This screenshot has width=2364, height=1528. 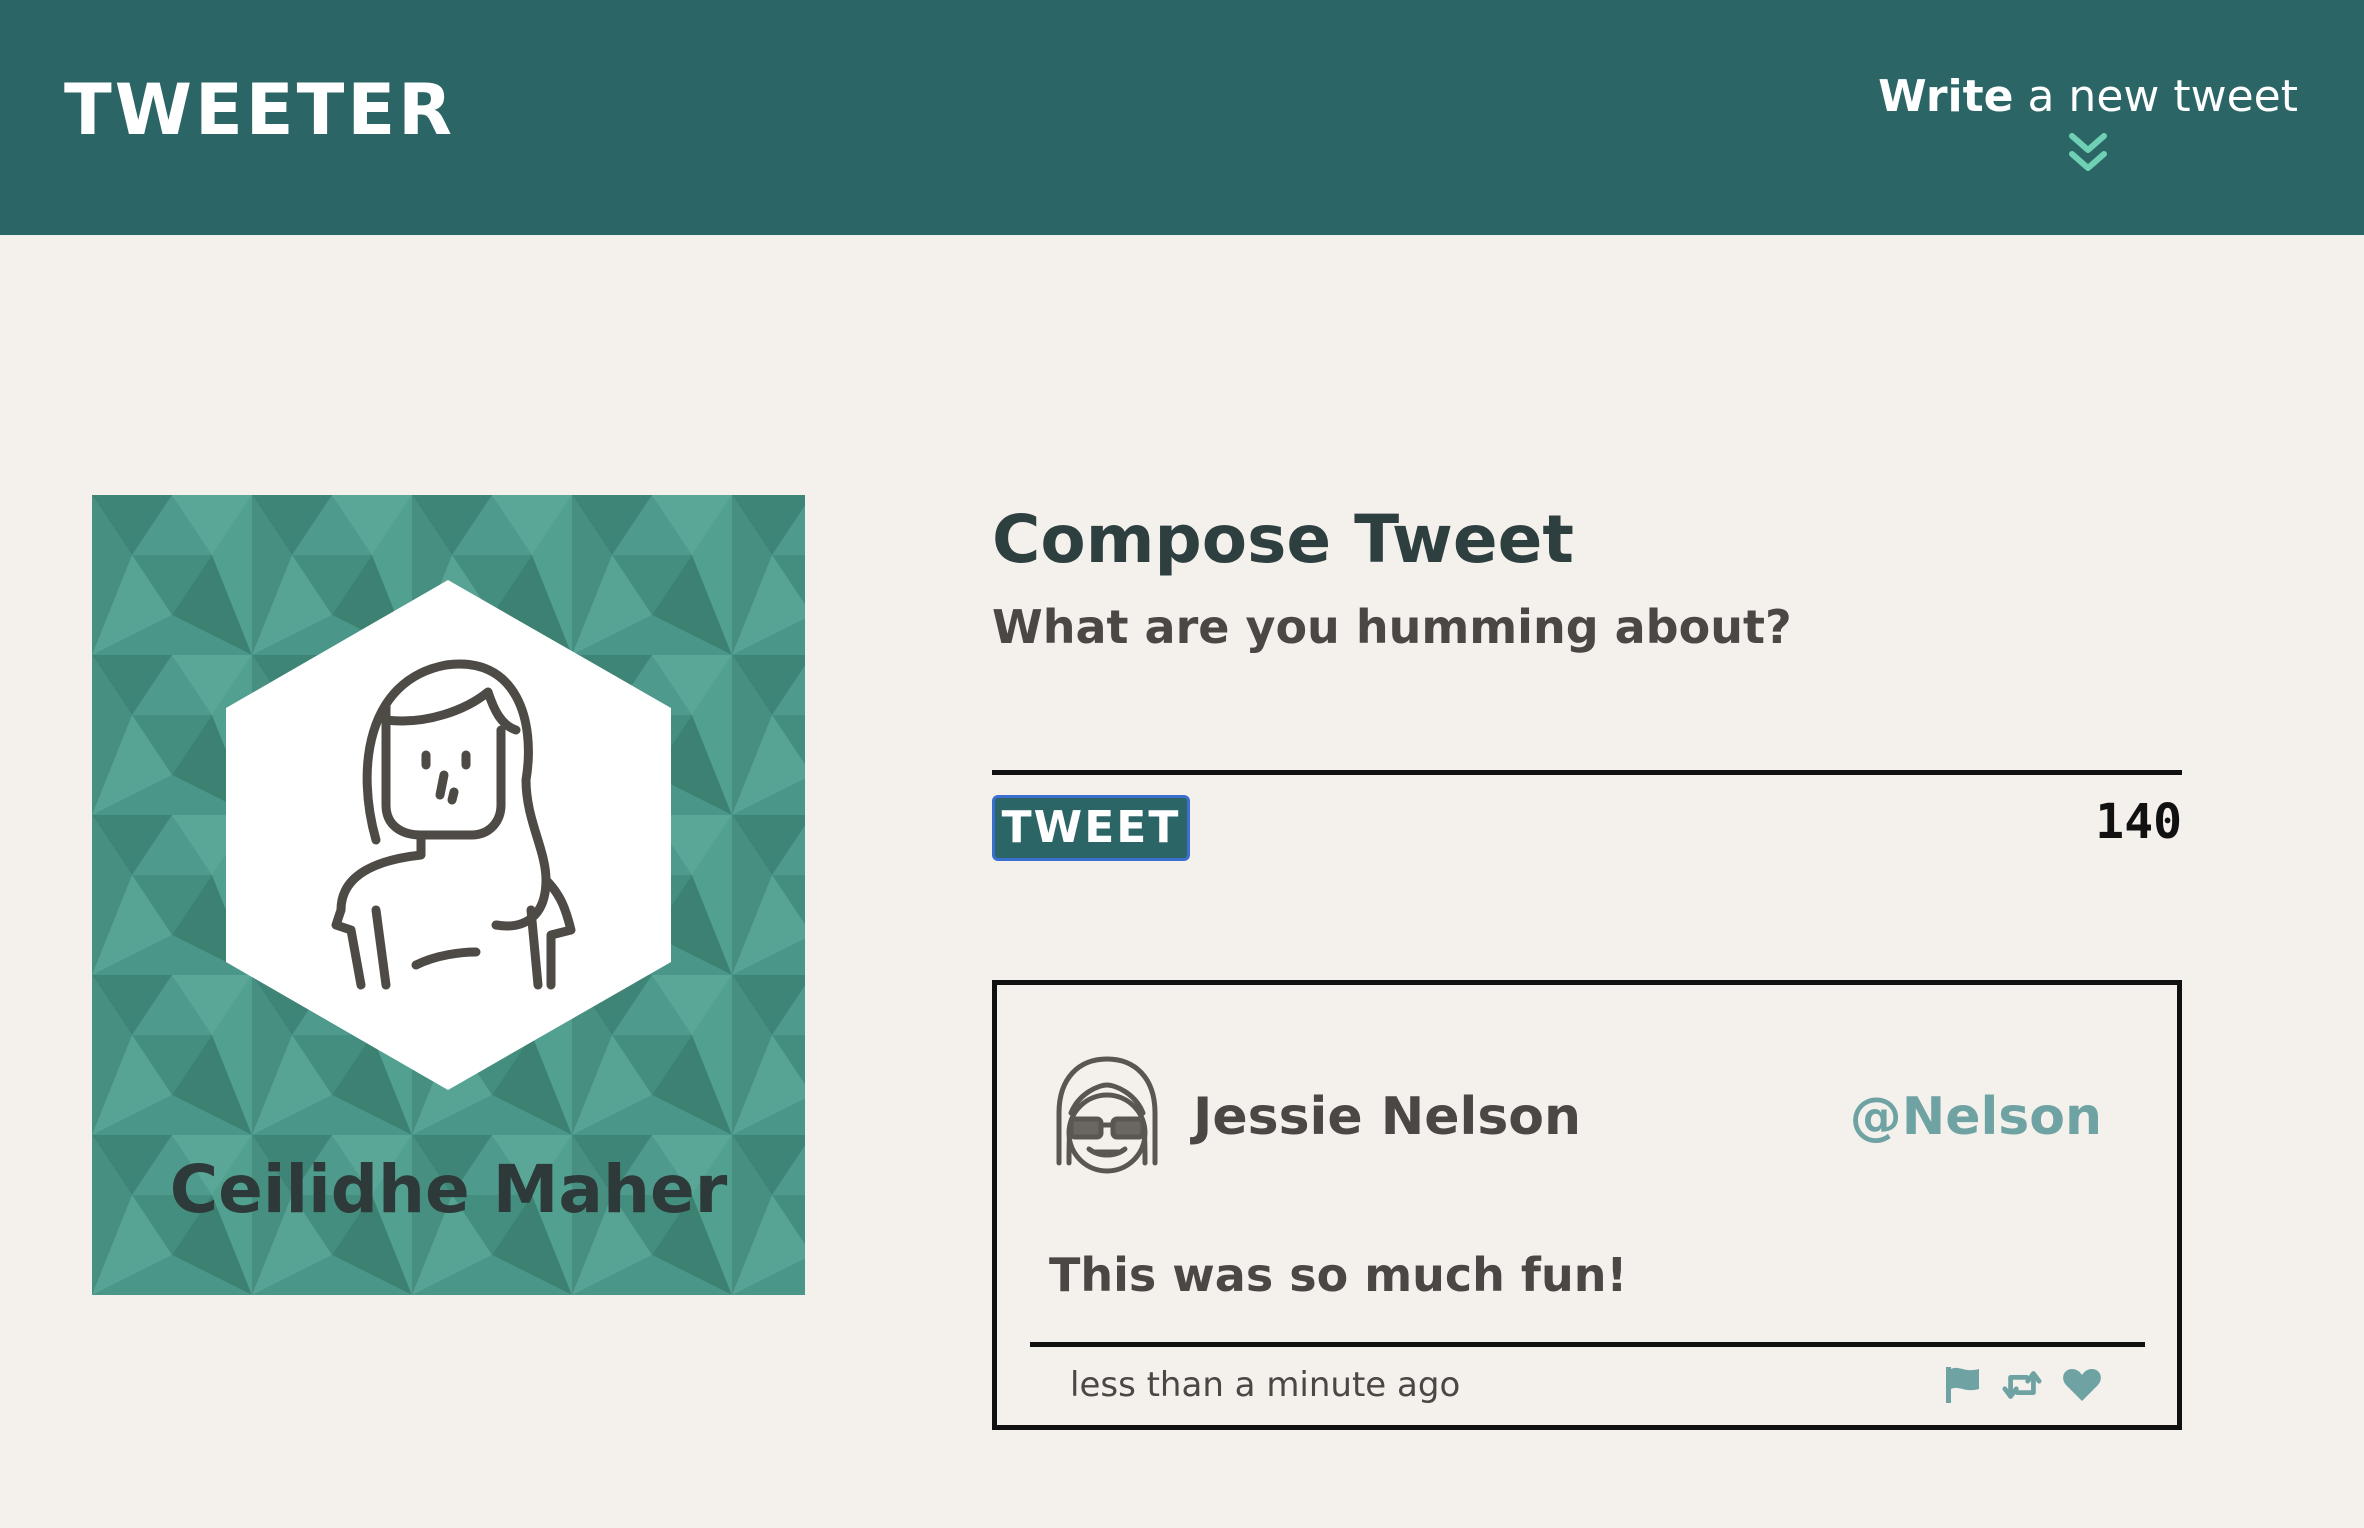 What do you see at coordinates (259, 110) in the screenshot?
I see `app-logo: TWEETER` at bounding box center [259, 110].